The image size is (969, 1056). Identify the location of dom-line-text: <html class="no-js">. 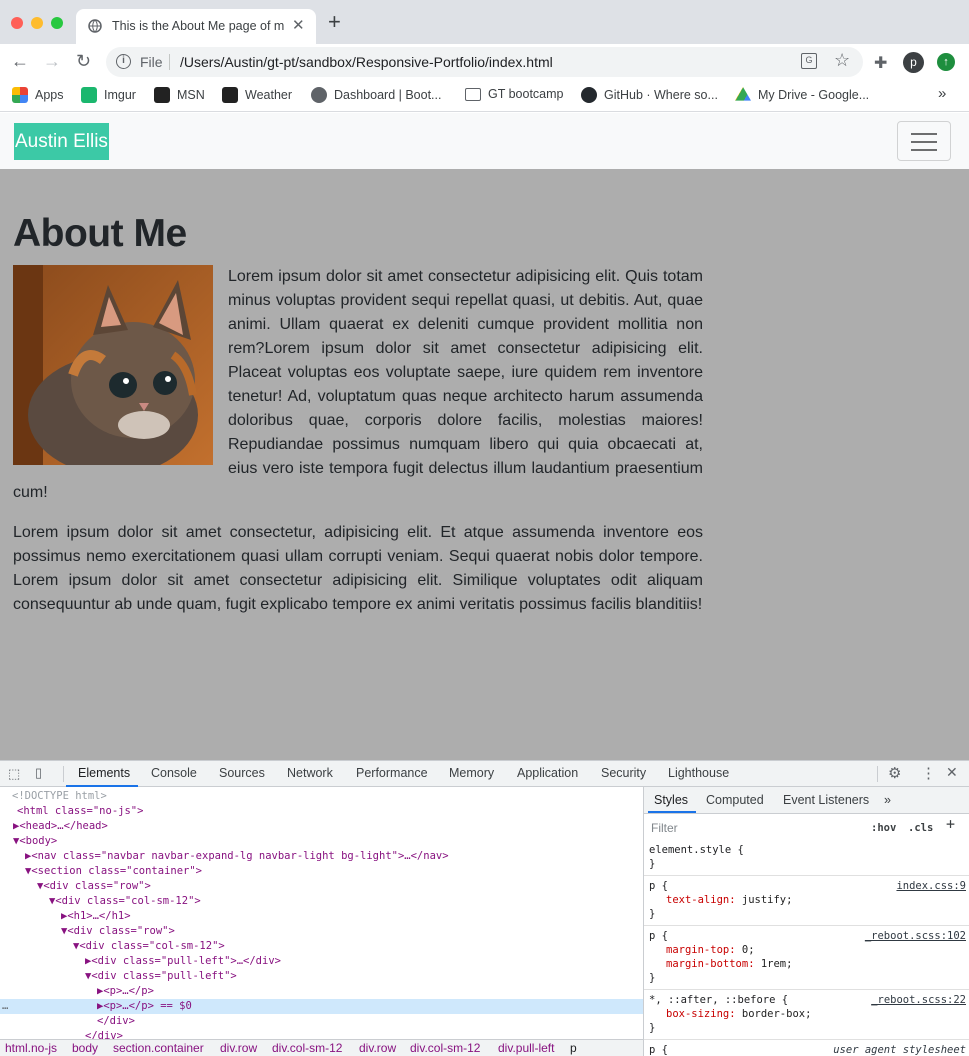
(80, 811).